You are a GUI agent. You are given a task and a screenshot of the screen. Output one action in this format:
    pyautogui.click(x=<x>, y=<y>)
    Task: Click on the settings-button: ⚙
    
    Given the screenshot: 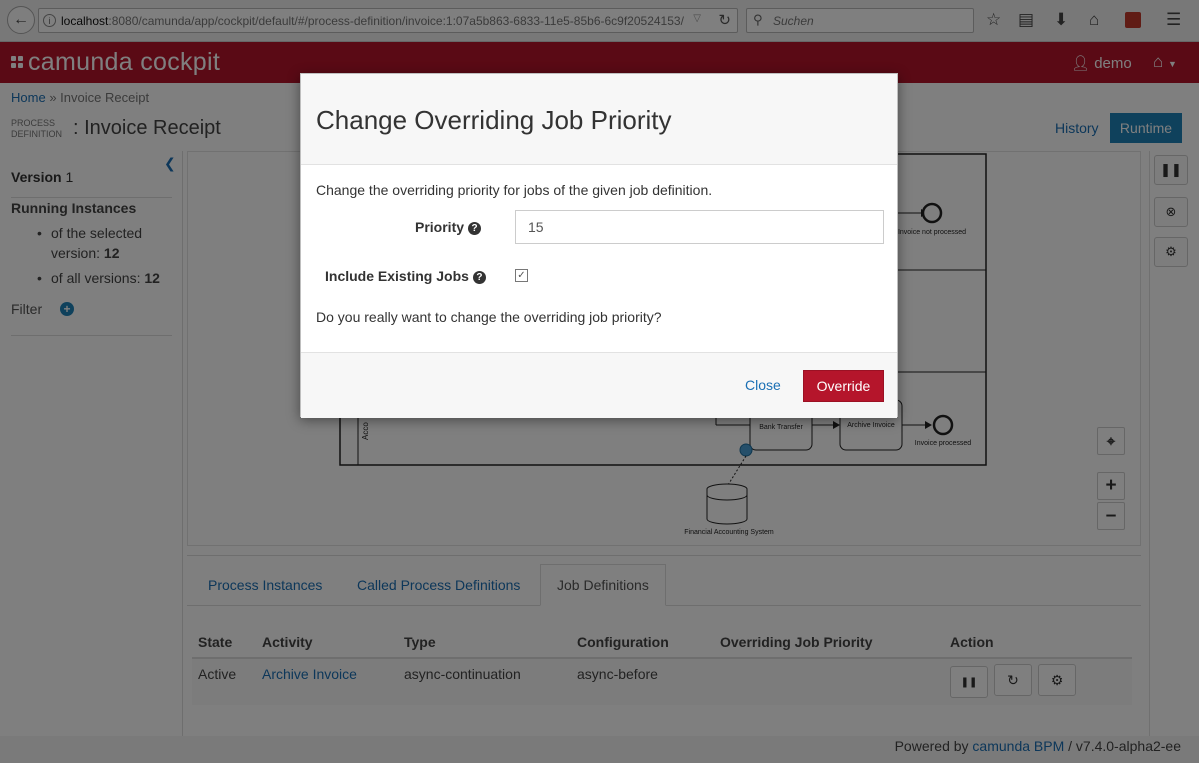 What is the action you would take?
    pyautogui.click(x=1171, y=252)
    